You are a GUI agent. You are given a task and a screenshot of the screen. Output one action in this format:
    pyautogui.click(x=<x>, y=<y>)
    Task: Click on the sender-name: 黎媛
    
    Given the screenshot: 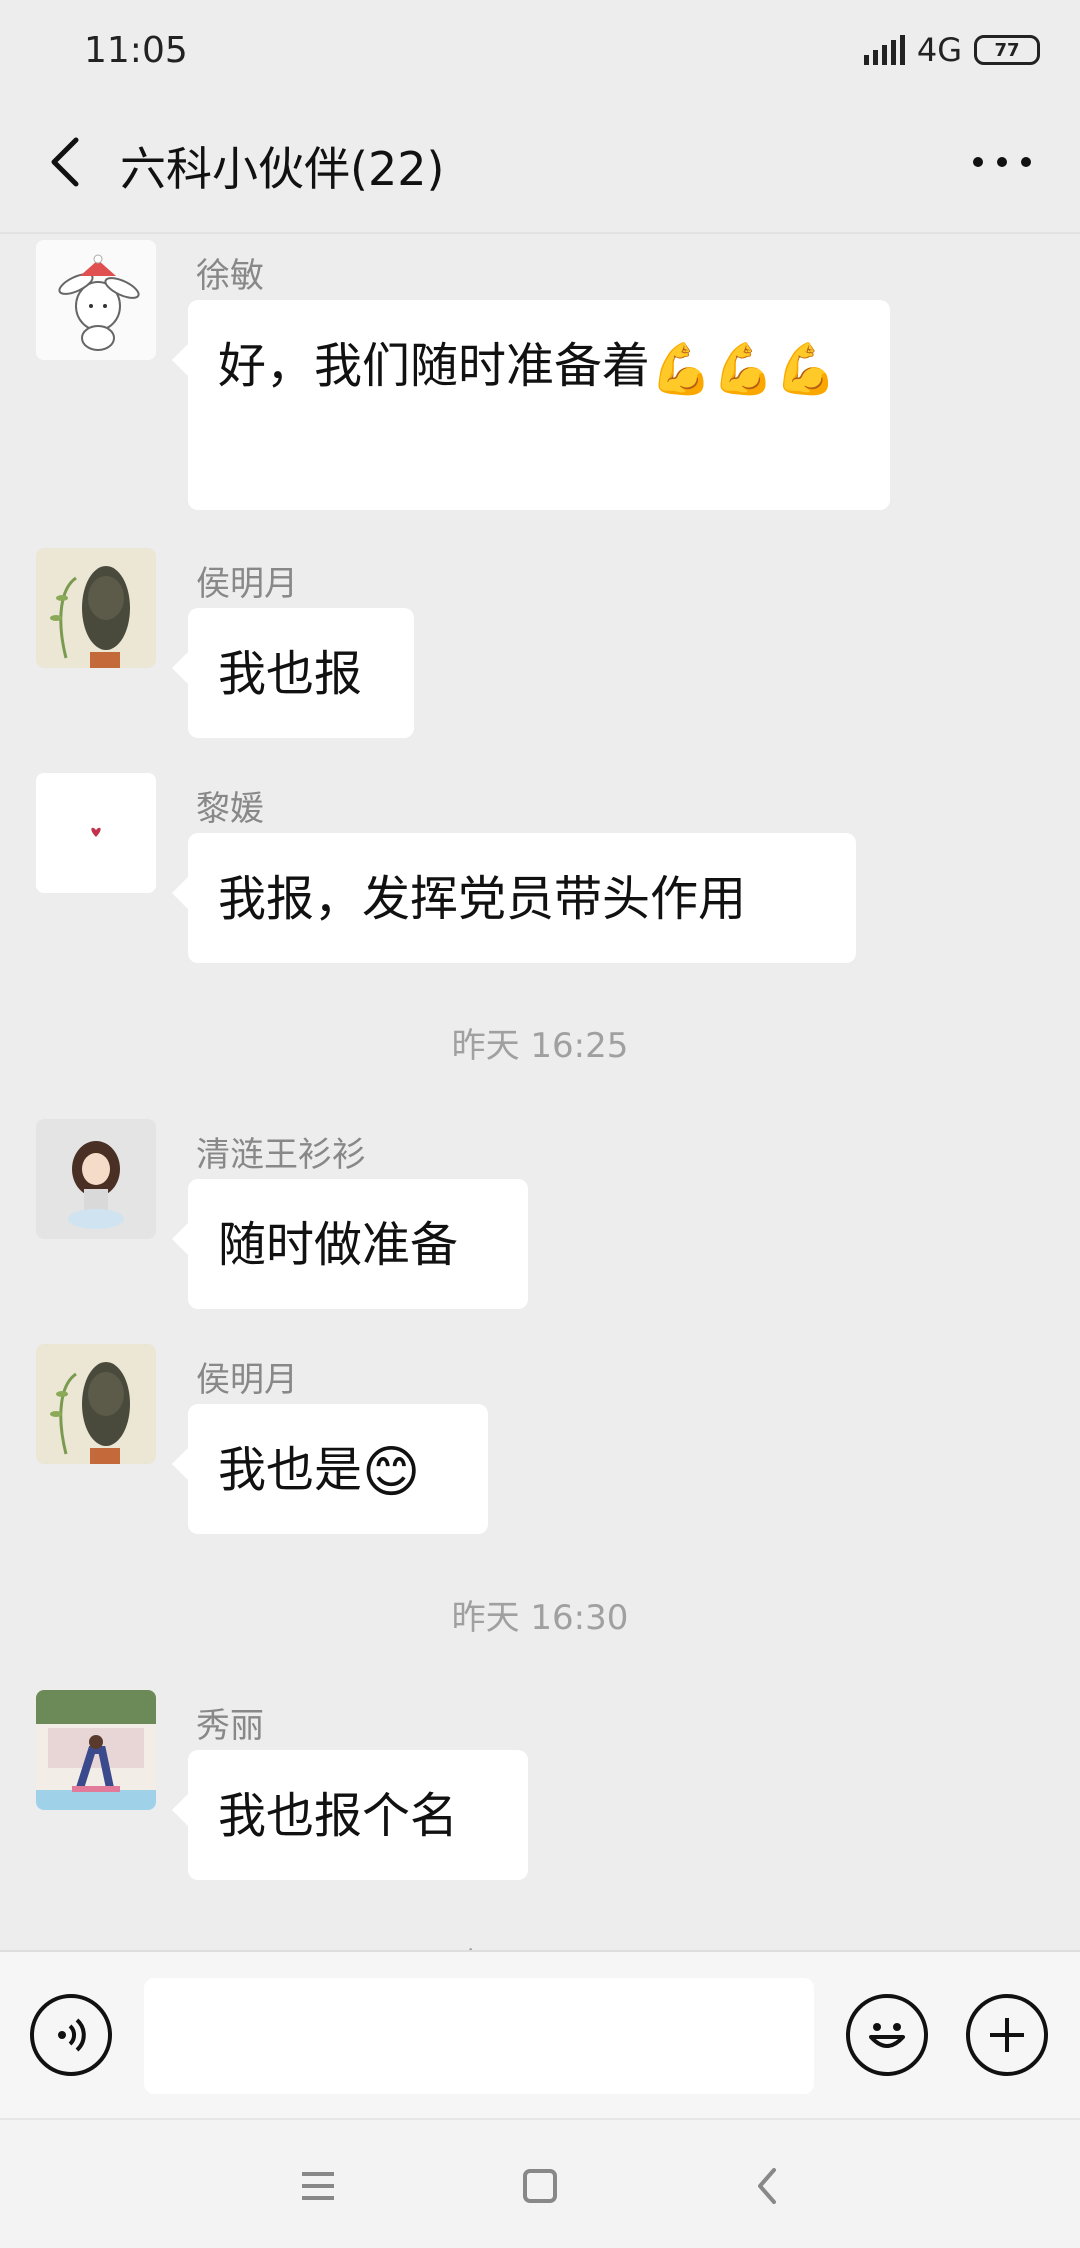 What is the action you would take?
    pyautogui.click(x=230, y=809)
    